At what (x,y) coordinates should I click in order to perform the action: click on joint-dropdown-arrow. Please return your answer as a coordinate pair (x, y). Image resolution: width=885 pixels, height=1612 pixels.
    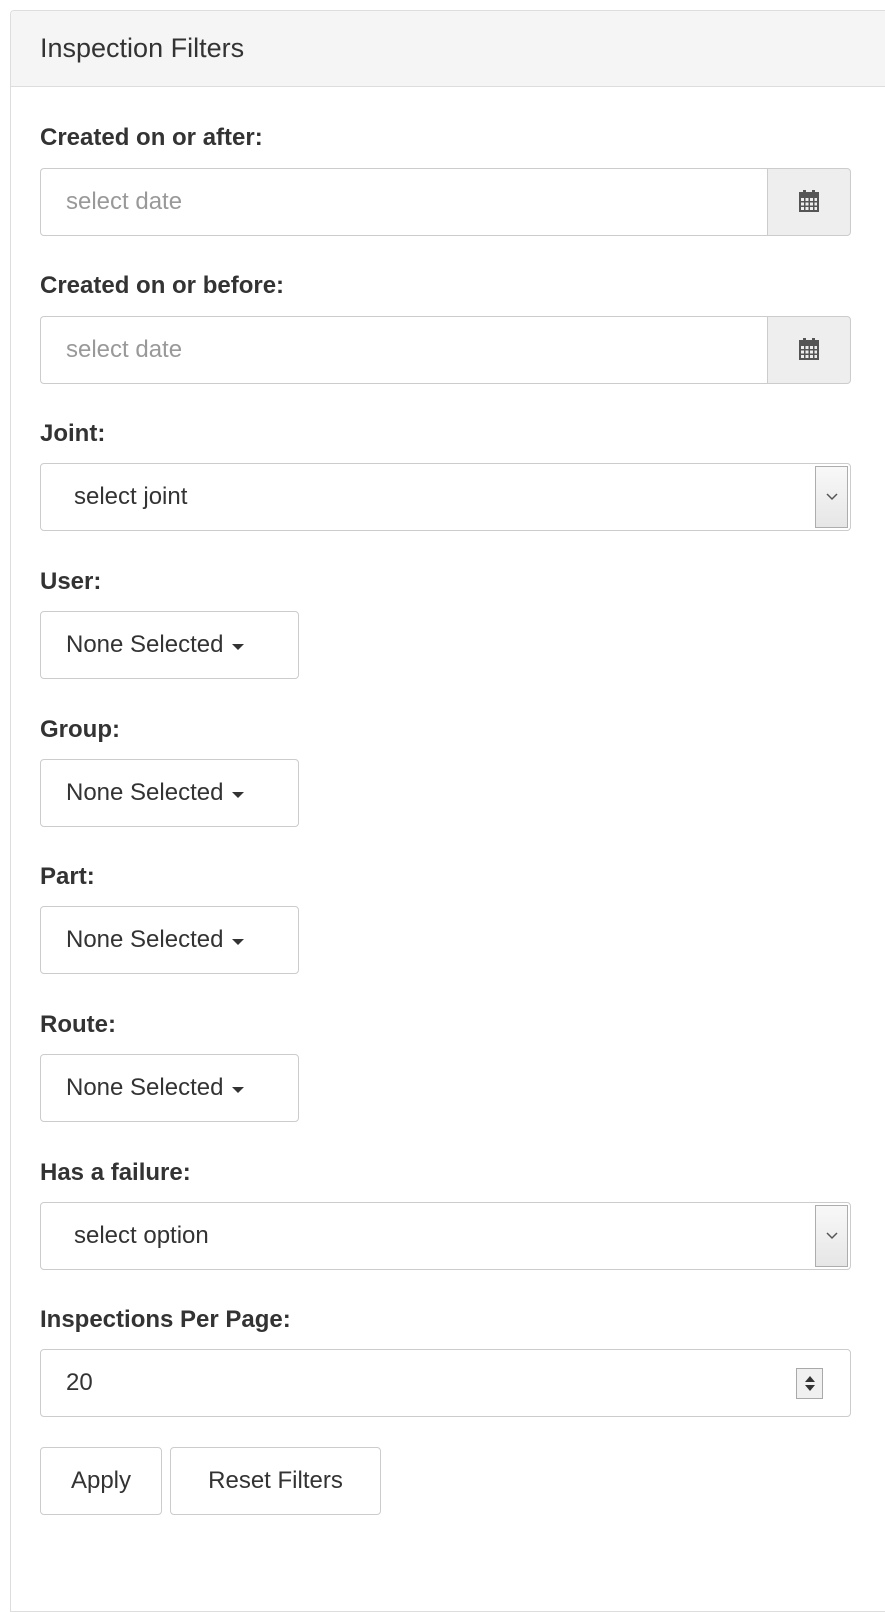
    Looking at the image, I should click on (831, 497).